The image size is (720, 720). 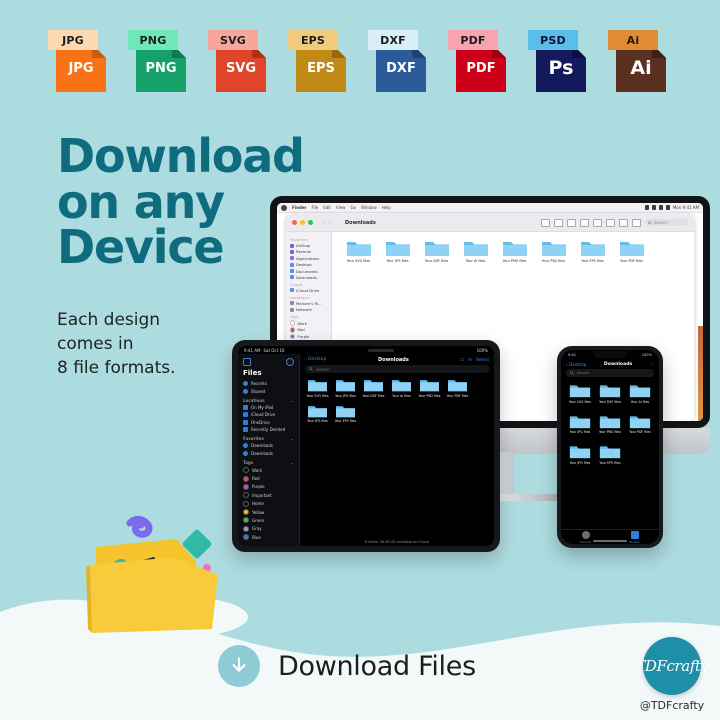 I want to click on new-folder-icon: ☐, so click(x=463, y=359).